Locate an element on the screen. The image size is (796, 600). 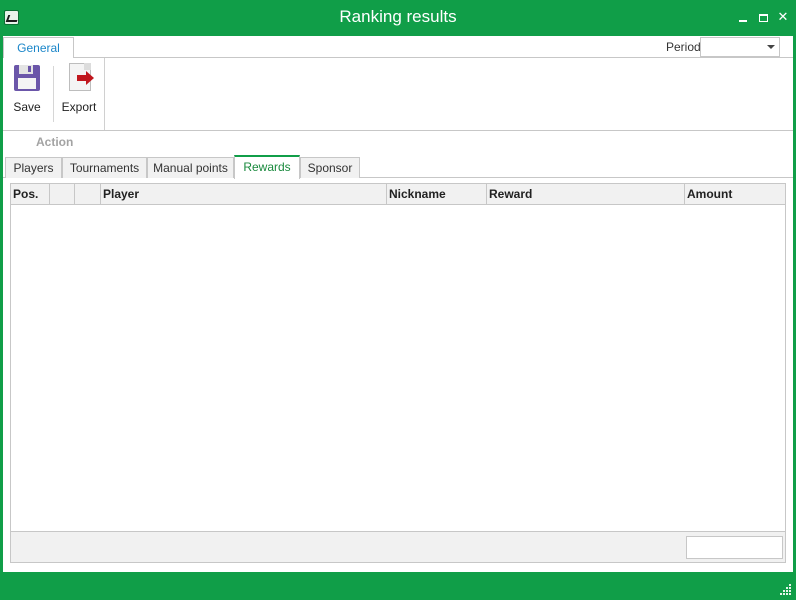
maximize-button is located at coordinates (763, 17).